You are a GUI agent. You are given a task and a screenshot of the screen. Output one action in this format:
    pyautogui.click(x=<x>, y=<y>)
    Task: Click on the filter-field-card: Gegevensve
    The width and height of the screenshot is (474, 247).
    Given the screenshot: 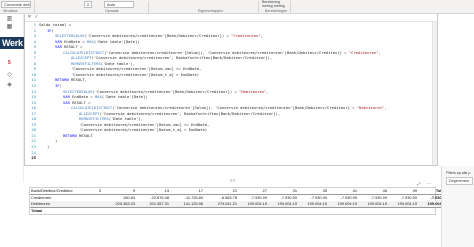 What is the action you would take?
    pyautogui.click(x=459, y=181)
    